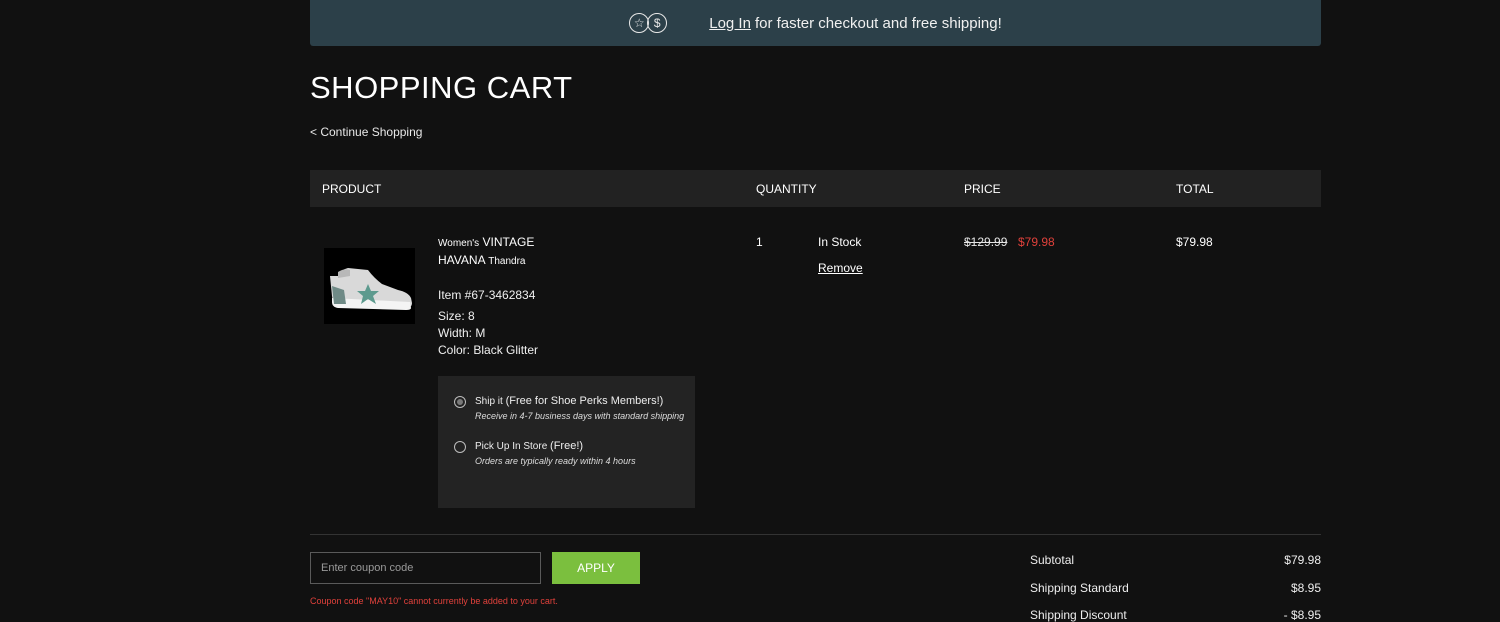 Image resolution: width=1500 pixels, height=622 pixels. Describe the element at coordinates (1305, 588) in the screenshot. I see `shipping-value: $8.95` at that location.